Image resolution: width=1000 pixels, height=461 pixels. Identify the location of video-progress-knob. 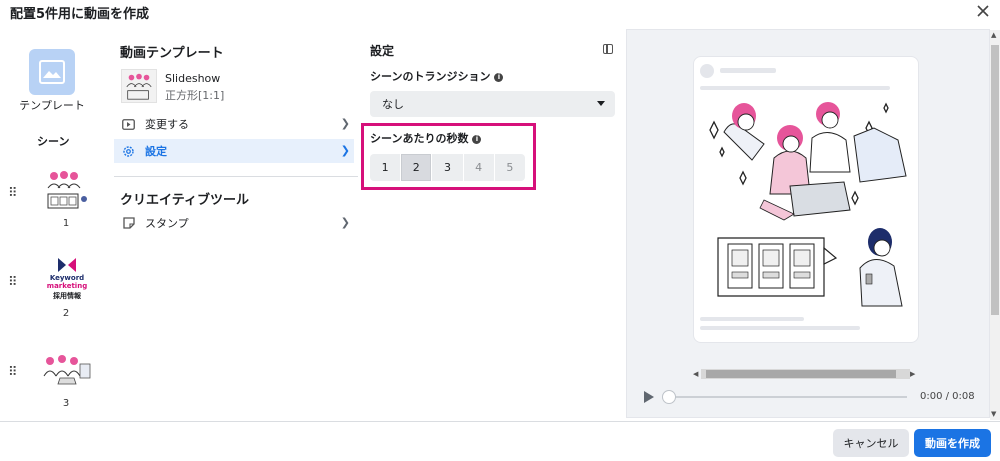
(669, 397).